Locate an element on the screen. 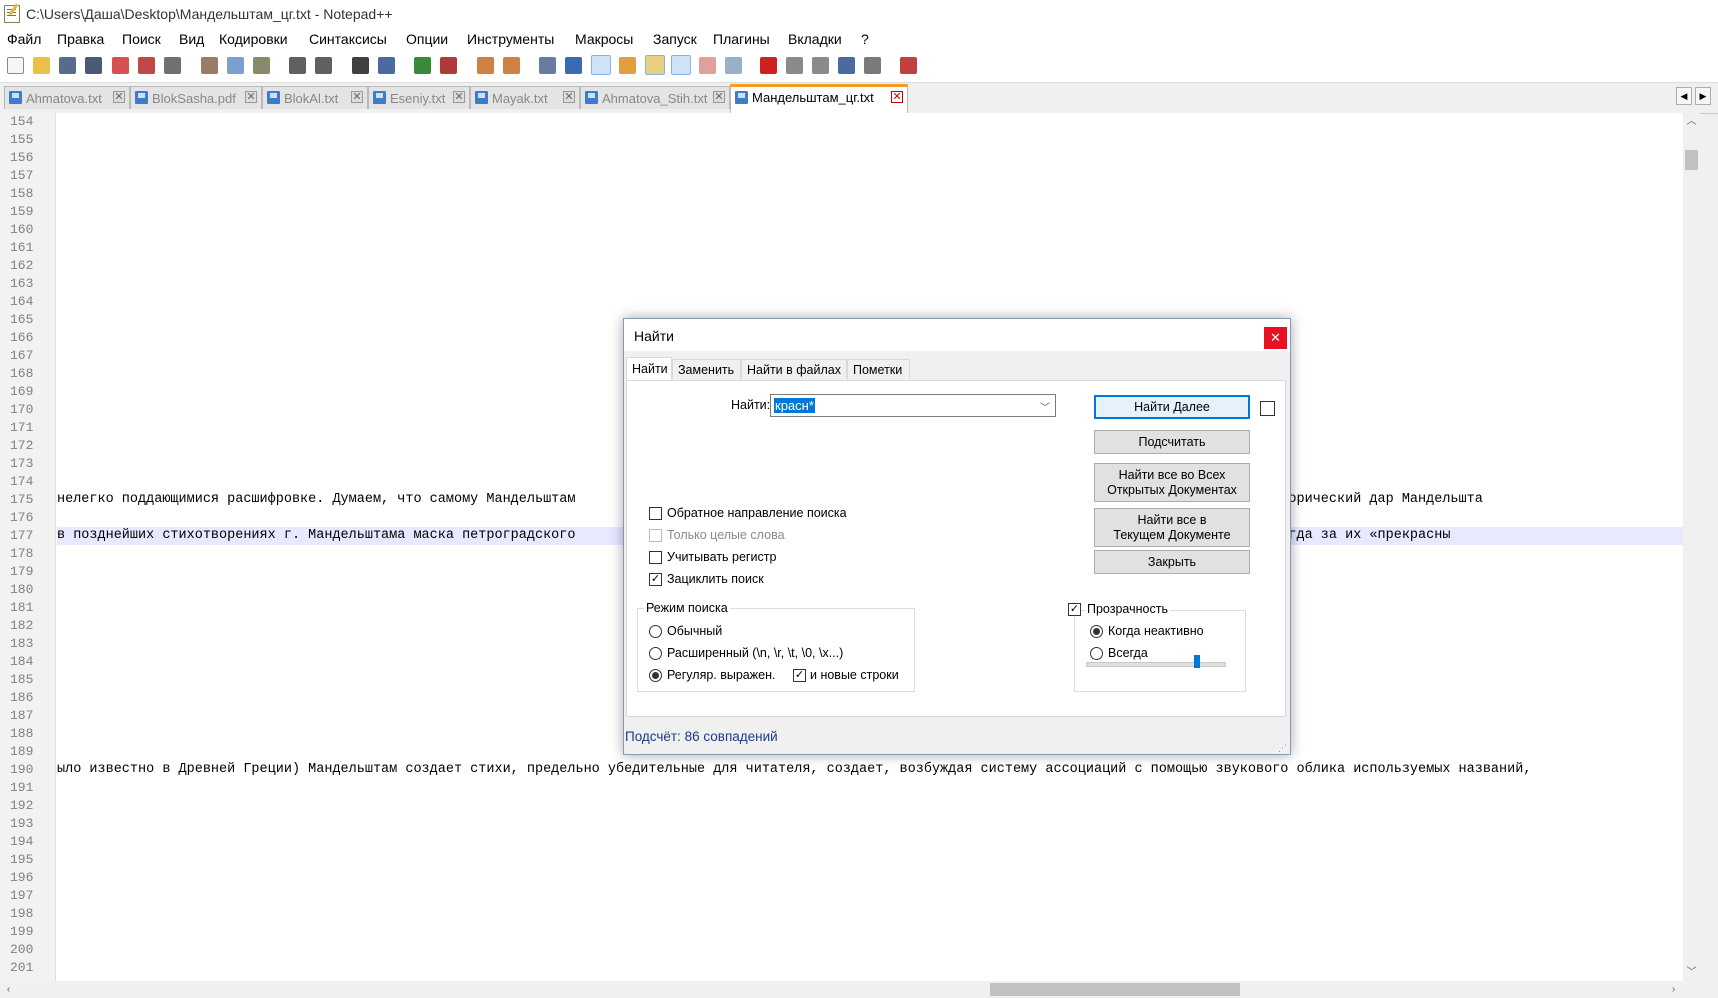 The height and width of the screenshot is (998, 1718). tab-mandelshtam: Мандельштам_цг.txt ✕ is located at coordinates (819, 98).